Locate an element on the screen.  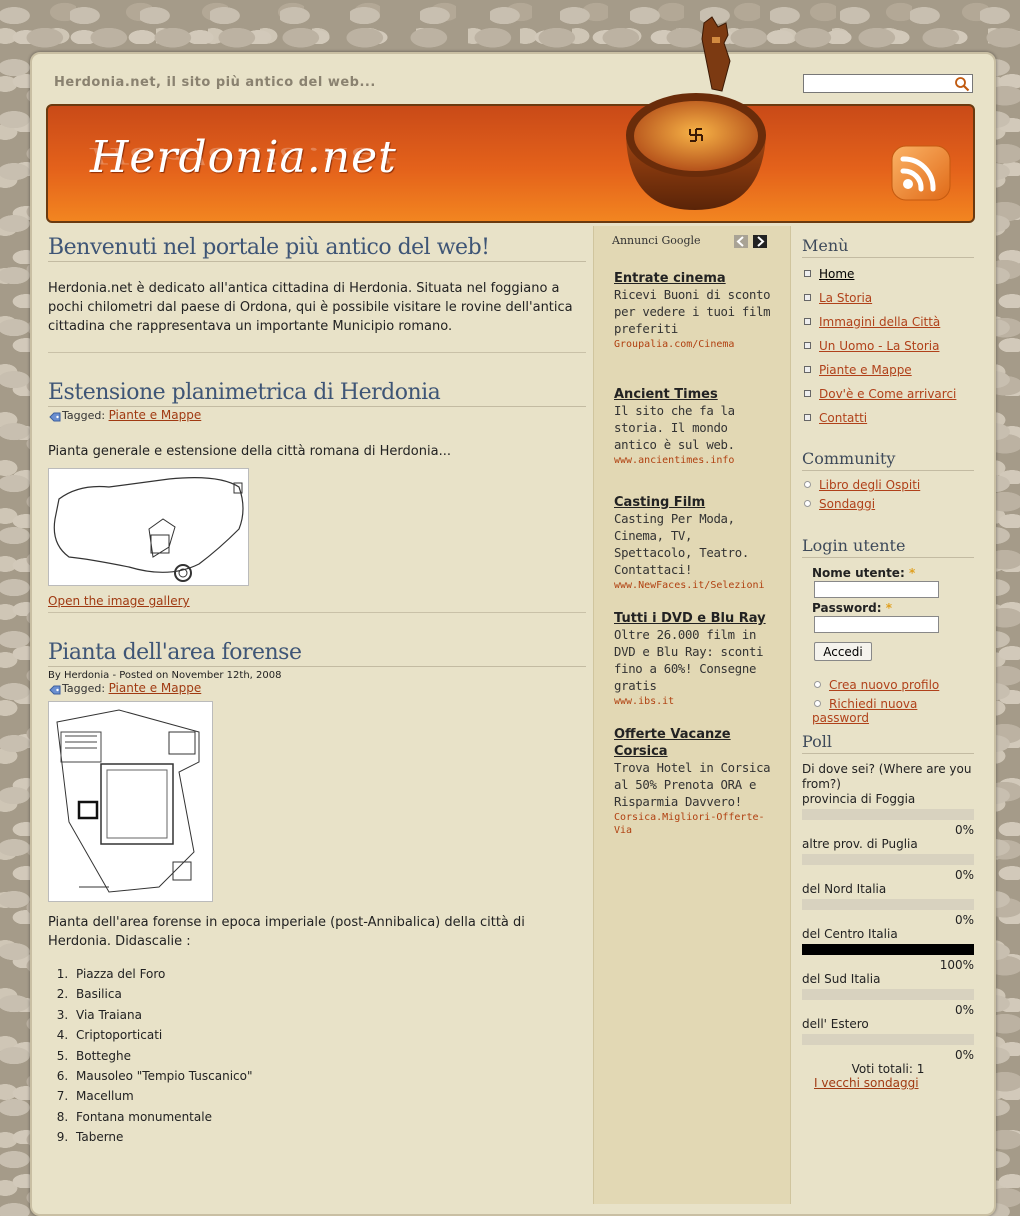
login-button: Accedi is located at coordinates (843, 651).